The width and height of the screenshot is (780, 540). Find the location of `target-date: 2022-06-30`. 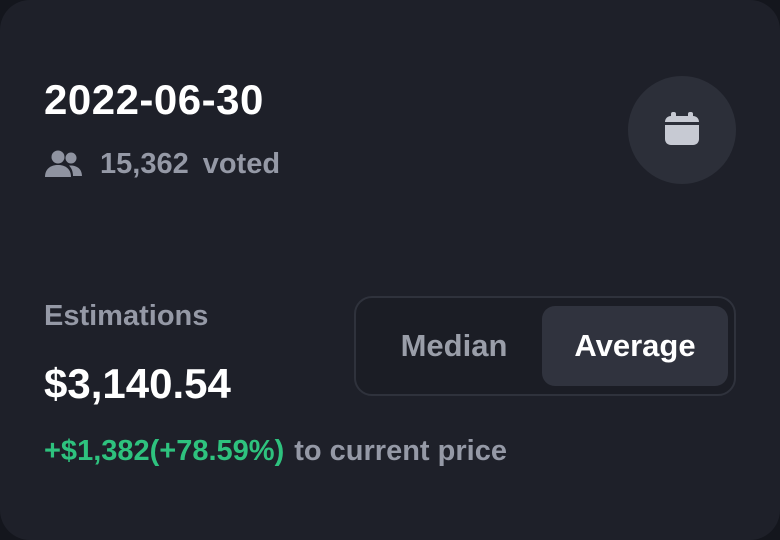

target-date: 2022-06-30 is located at coordinates (154, 99).